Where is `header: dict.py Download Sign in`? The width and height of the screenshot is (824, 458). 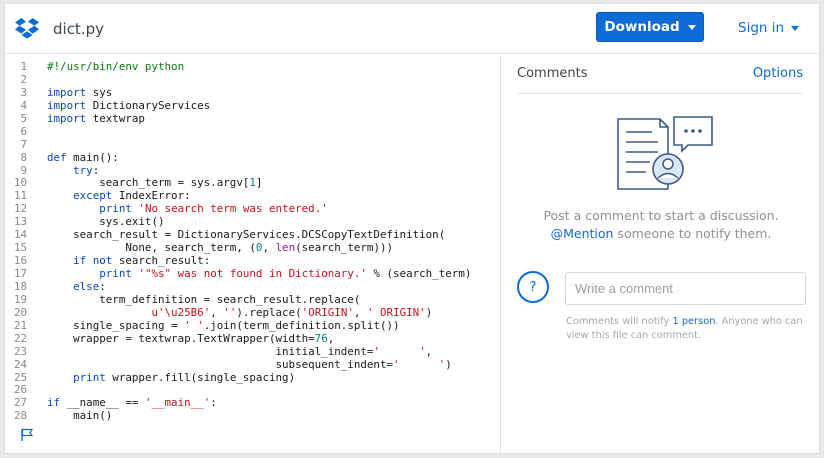 header: dict.py Download Sign in is located at coordinates (412, 29).